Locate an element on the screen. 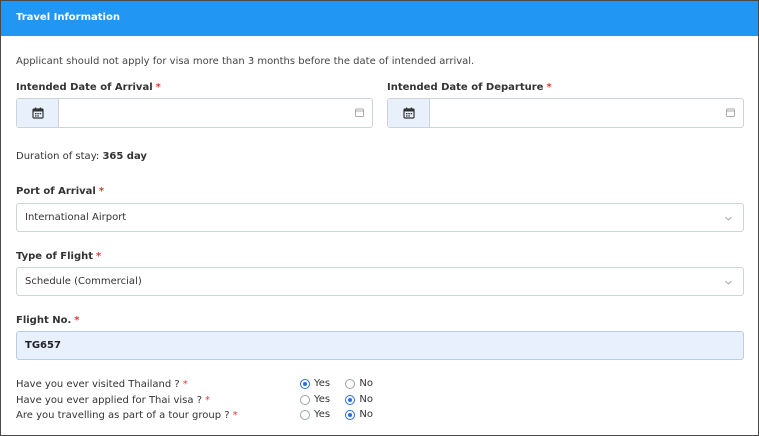 Image resolution: width=759 pixels, height=436 pixels. tour-group-no: No is located at coordinates (359, 414).